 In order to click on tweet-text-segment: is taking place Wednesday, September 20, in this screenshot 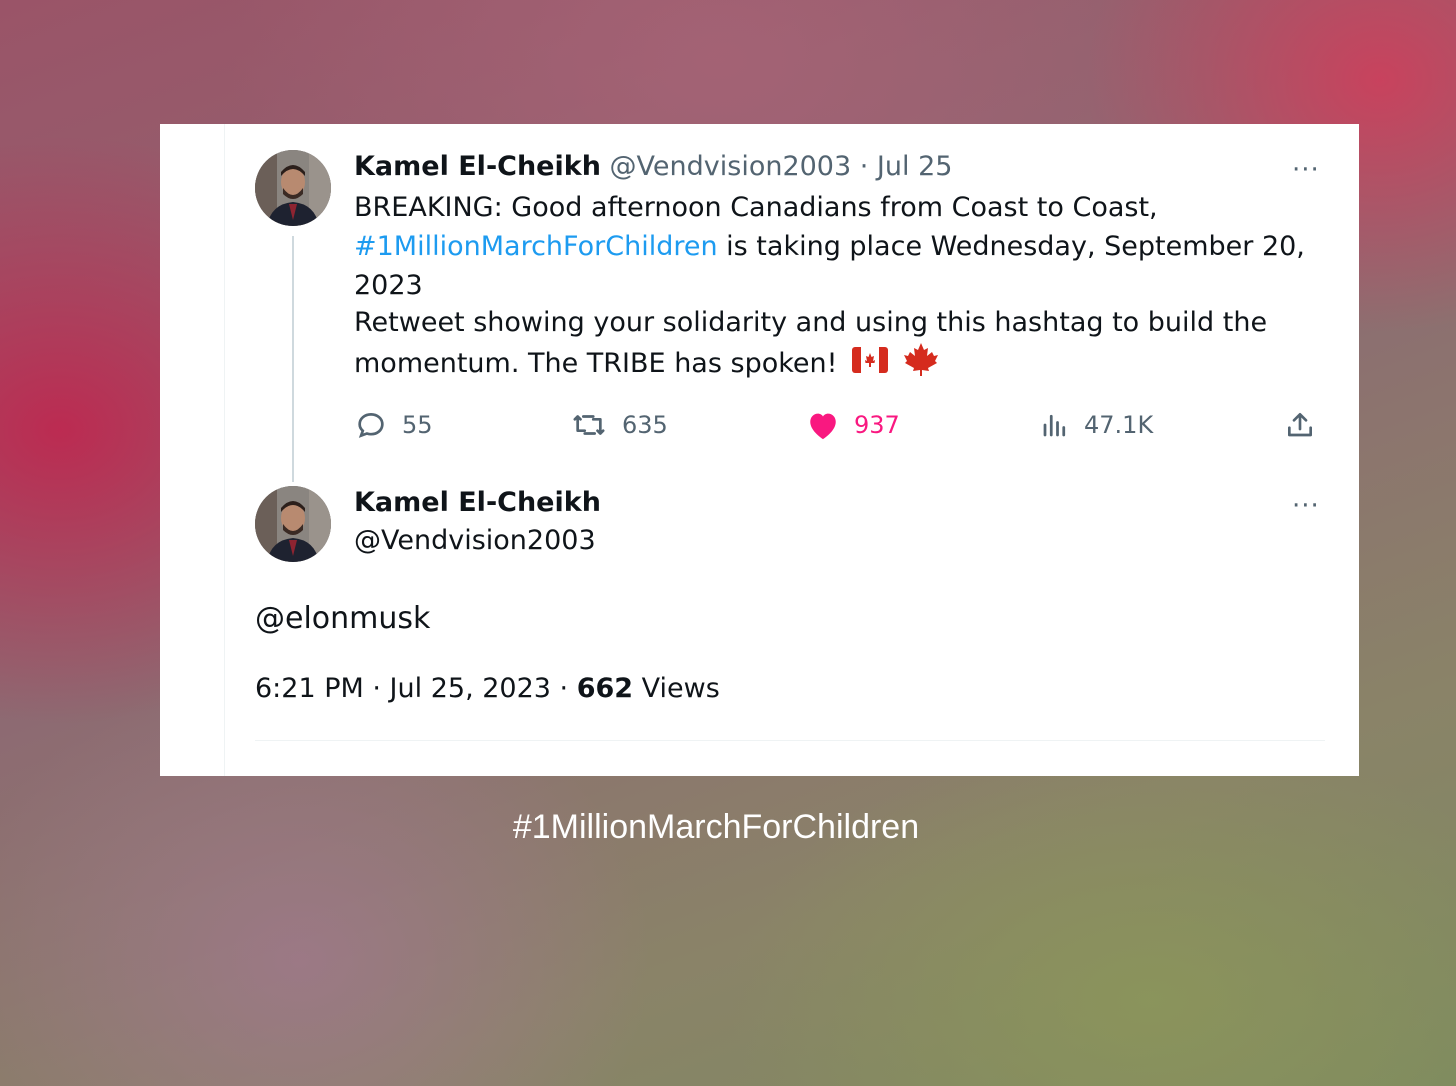, I will do `click(1011, 246)`.